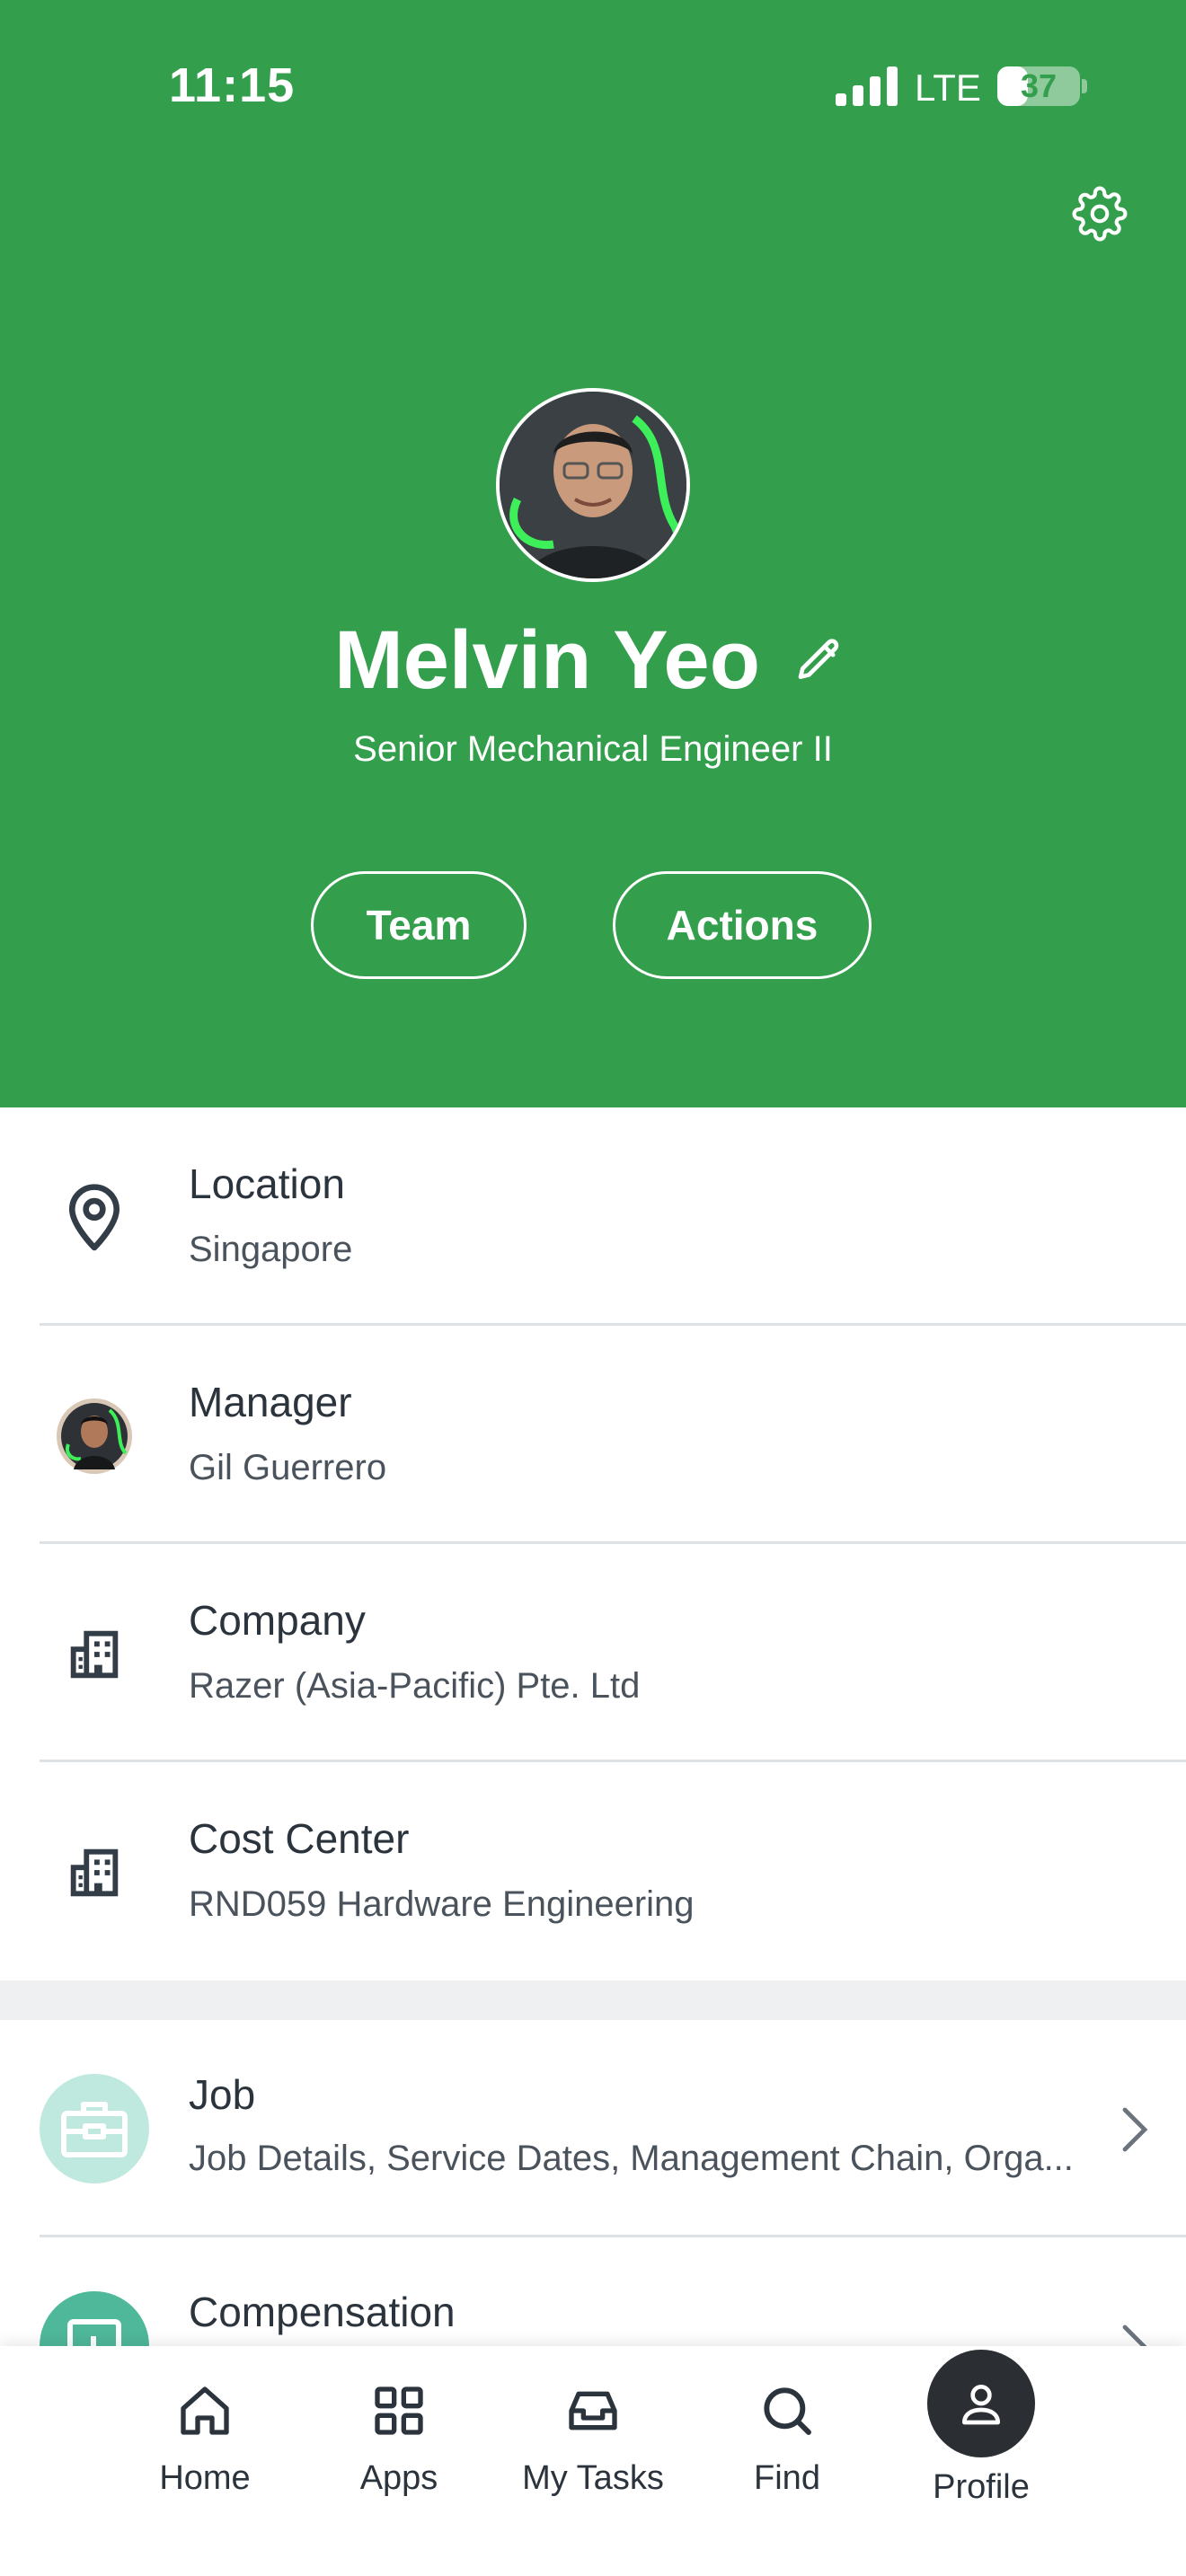 The height and width of the screenshot is (2576, 1186). What do you see at coordinates (867, 86) in the screenshot?
I see `signal-icon` at bounding box center [867, 86].